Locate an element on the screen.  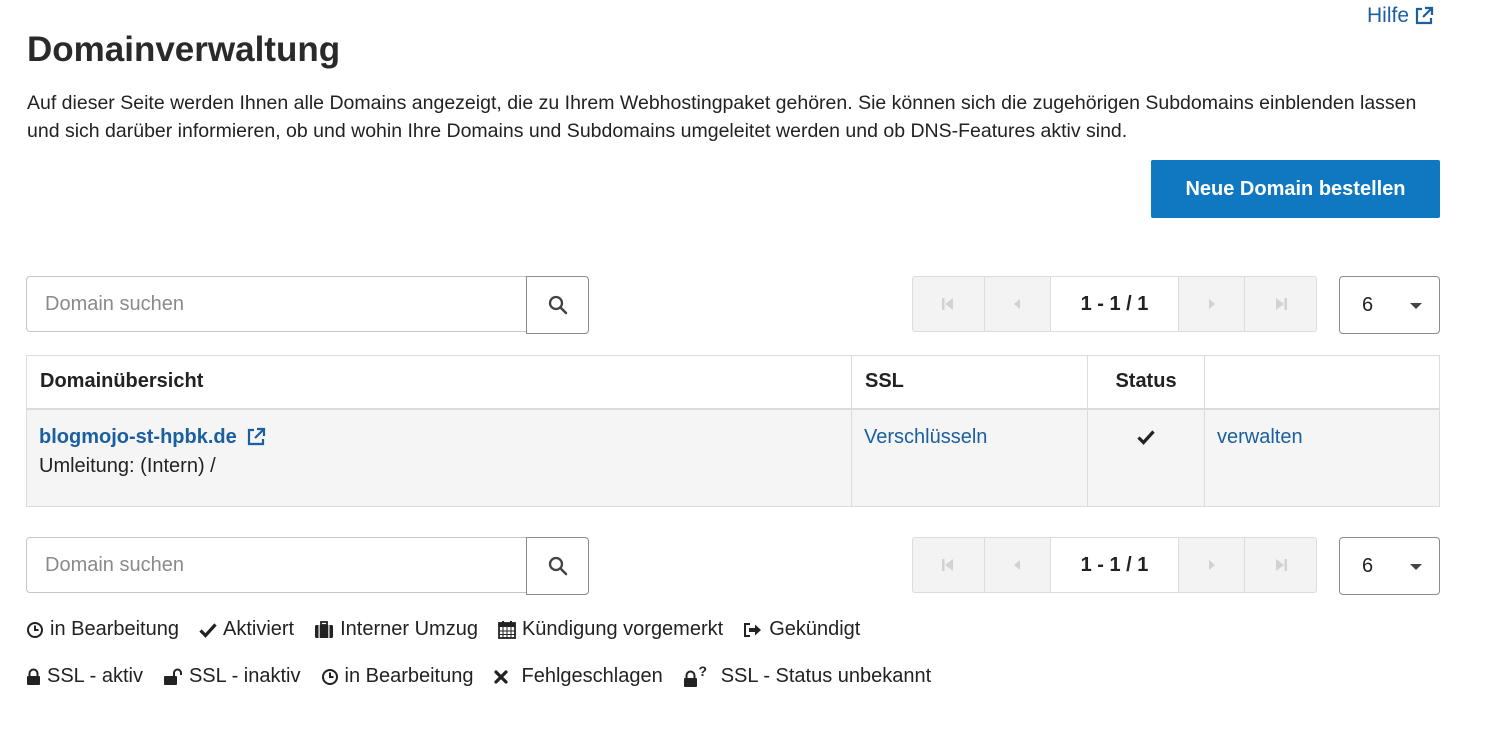
status-cell is located at coordinates (1146, 457).